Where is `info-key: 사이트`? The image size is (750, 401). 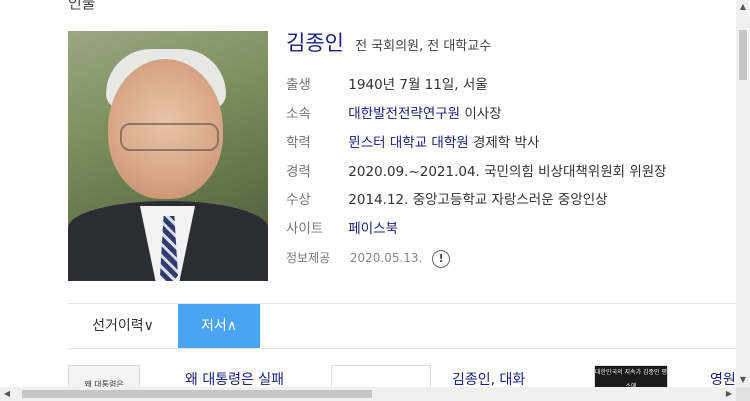 info-key: 사이트 is located at coordinates (305, 229).